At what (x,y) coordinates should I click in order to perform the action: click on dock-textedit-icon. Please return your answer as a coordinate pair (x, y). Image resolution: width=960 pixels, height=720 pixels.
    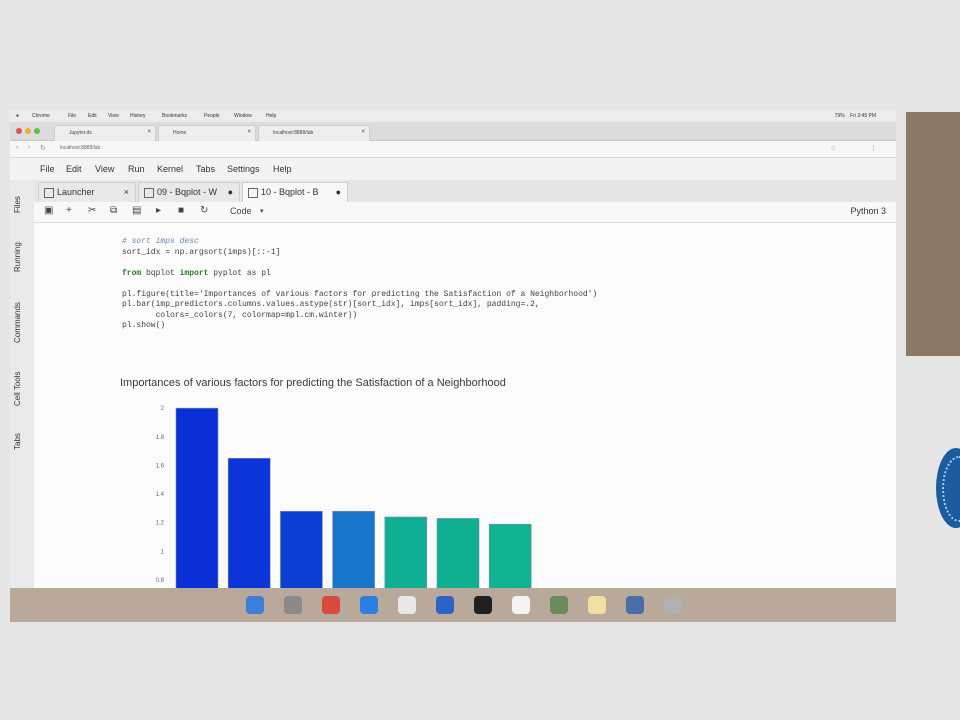
    Looking at the image, I should click on (407, 605).